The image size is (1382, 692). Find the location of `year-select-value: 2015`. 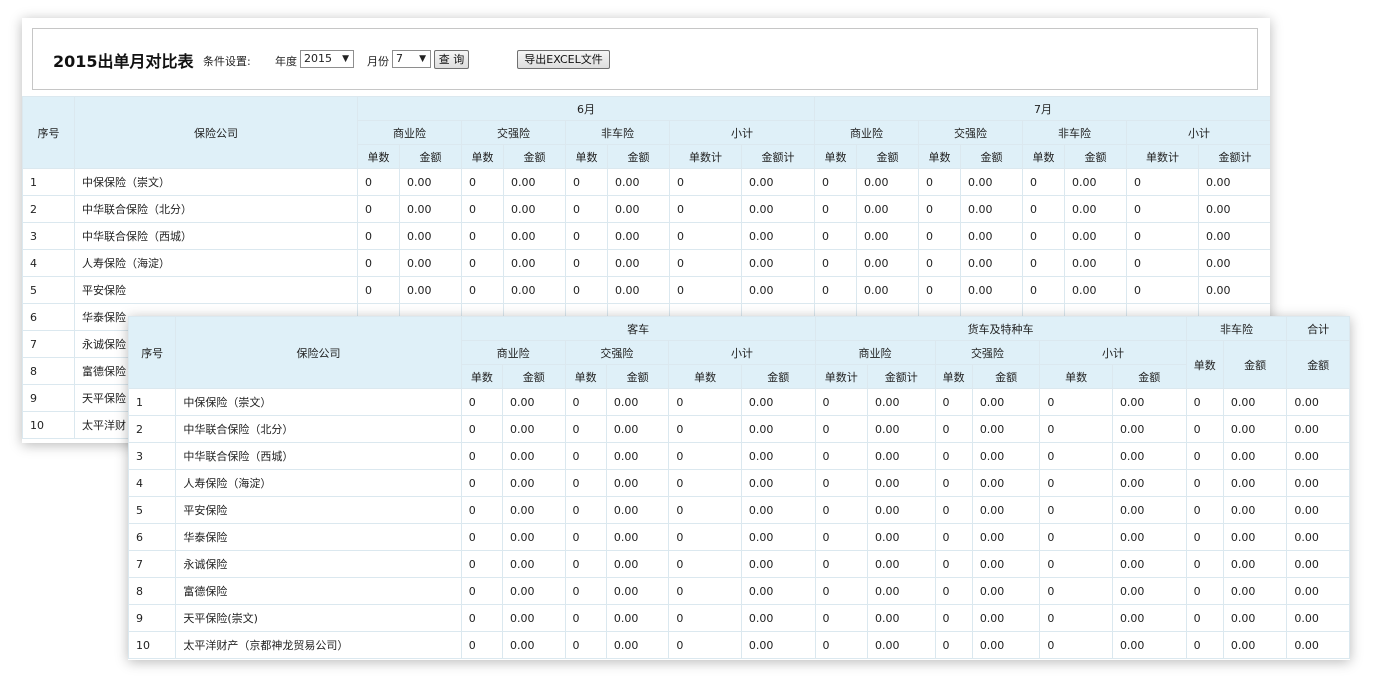

year-select-value: 2015 is located at coordinates (318, 58).